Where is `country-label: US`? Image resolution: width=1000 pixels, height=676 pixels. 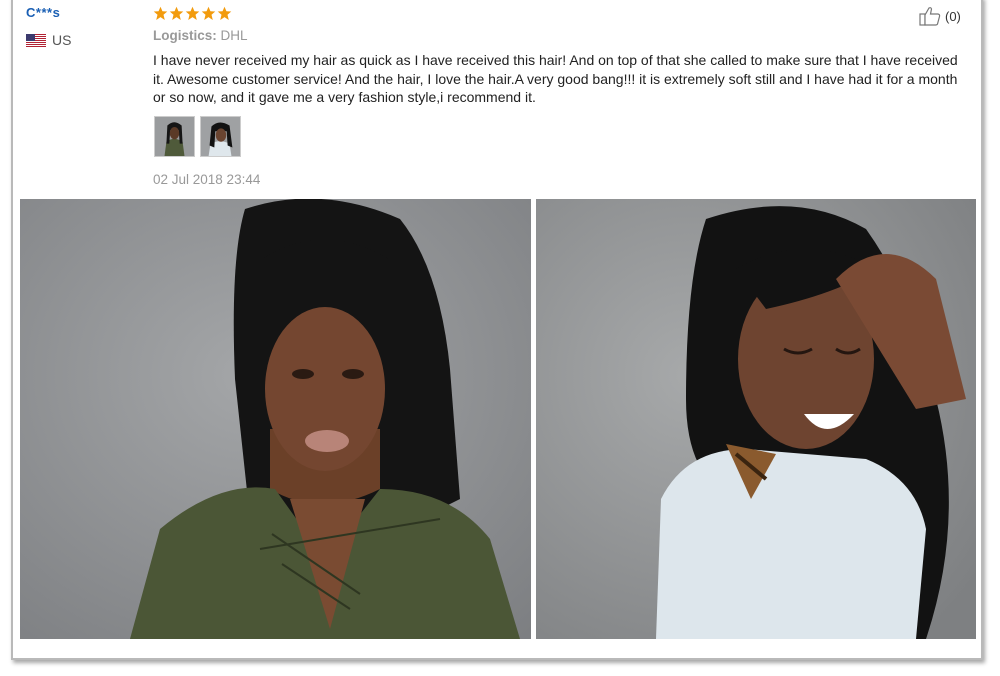
country-label: US is located at coordinates (62, 40).